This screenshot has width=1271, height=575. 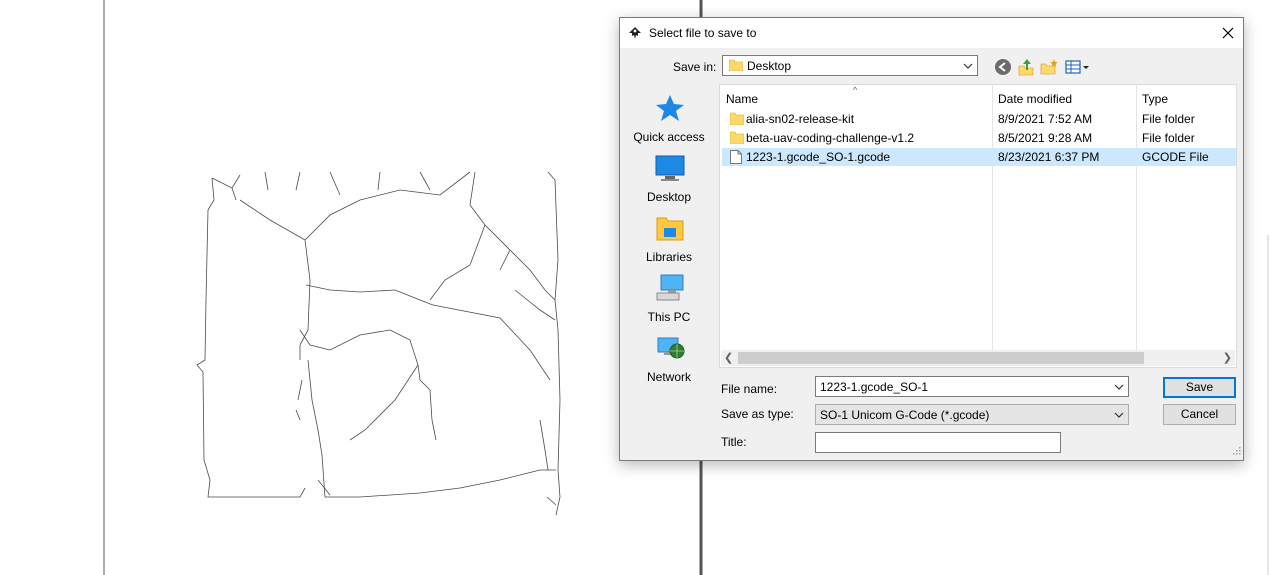 What do you see at coordinates (736, 158) in the screenshot?
I see `file-icon` at bounding box center [736, 158].